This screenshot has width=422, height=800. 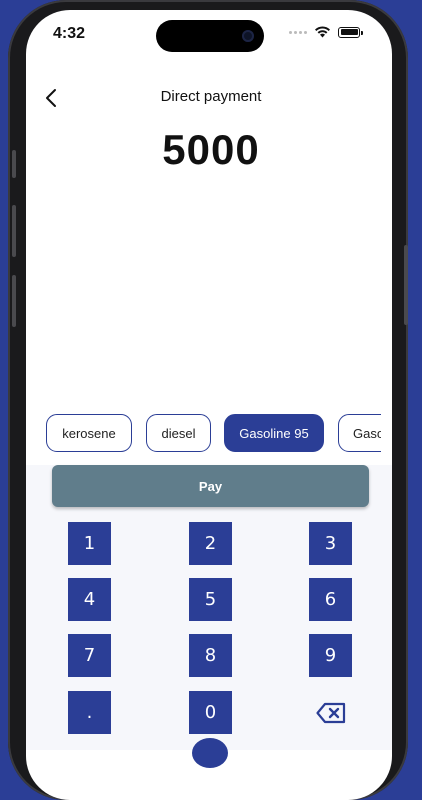 What do you see at coordinates (350, 32) in the screenshot?
I see `battery-icon` at bounding box center [350, 32].